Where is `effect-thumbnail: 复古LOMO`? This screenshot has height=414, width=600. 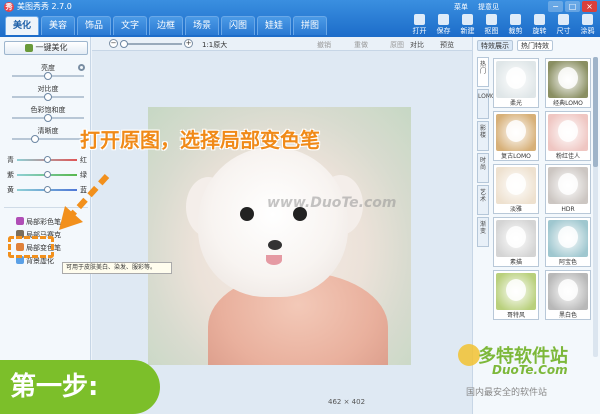 effect-thumbnail: 复古LOMO is located at coordinates (516, 136).